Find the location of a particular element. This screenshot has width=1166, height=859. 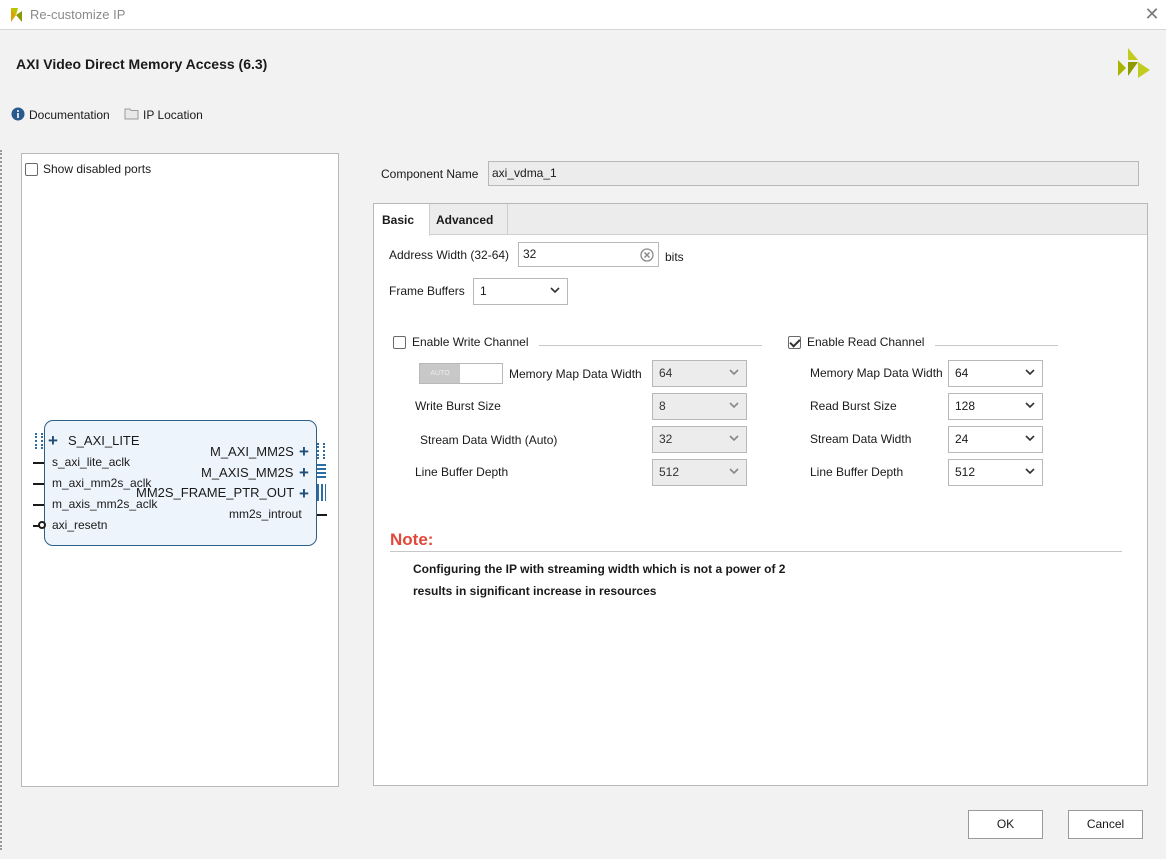

address-width-value: 32 is located at coordinates (530, 254).